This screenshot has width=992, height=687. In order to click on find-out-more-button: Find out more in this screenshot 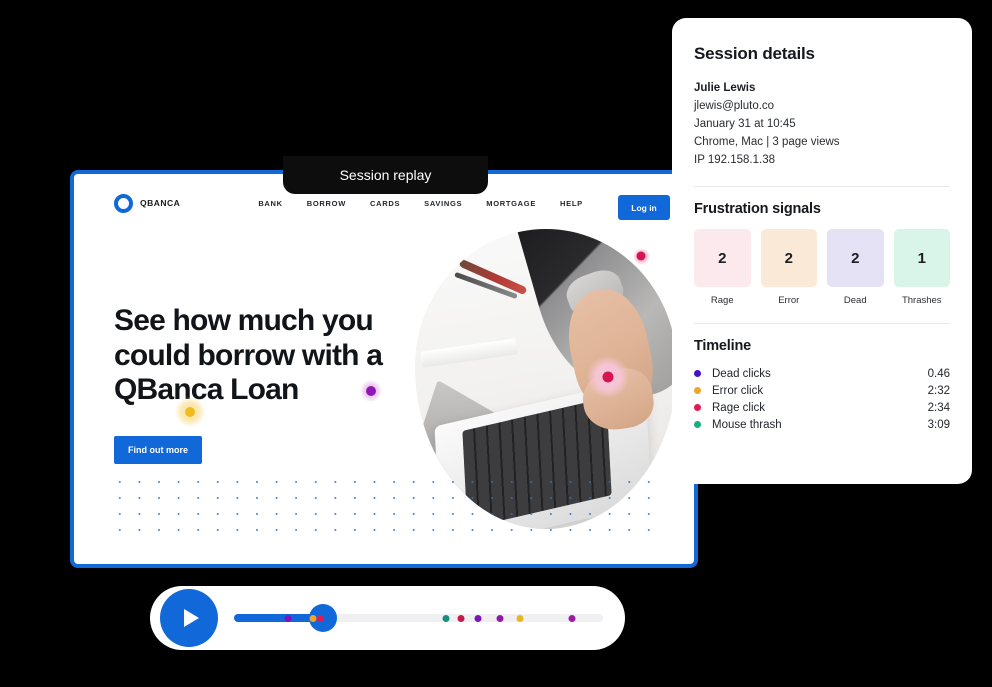, I will do `click(158, 449)`.